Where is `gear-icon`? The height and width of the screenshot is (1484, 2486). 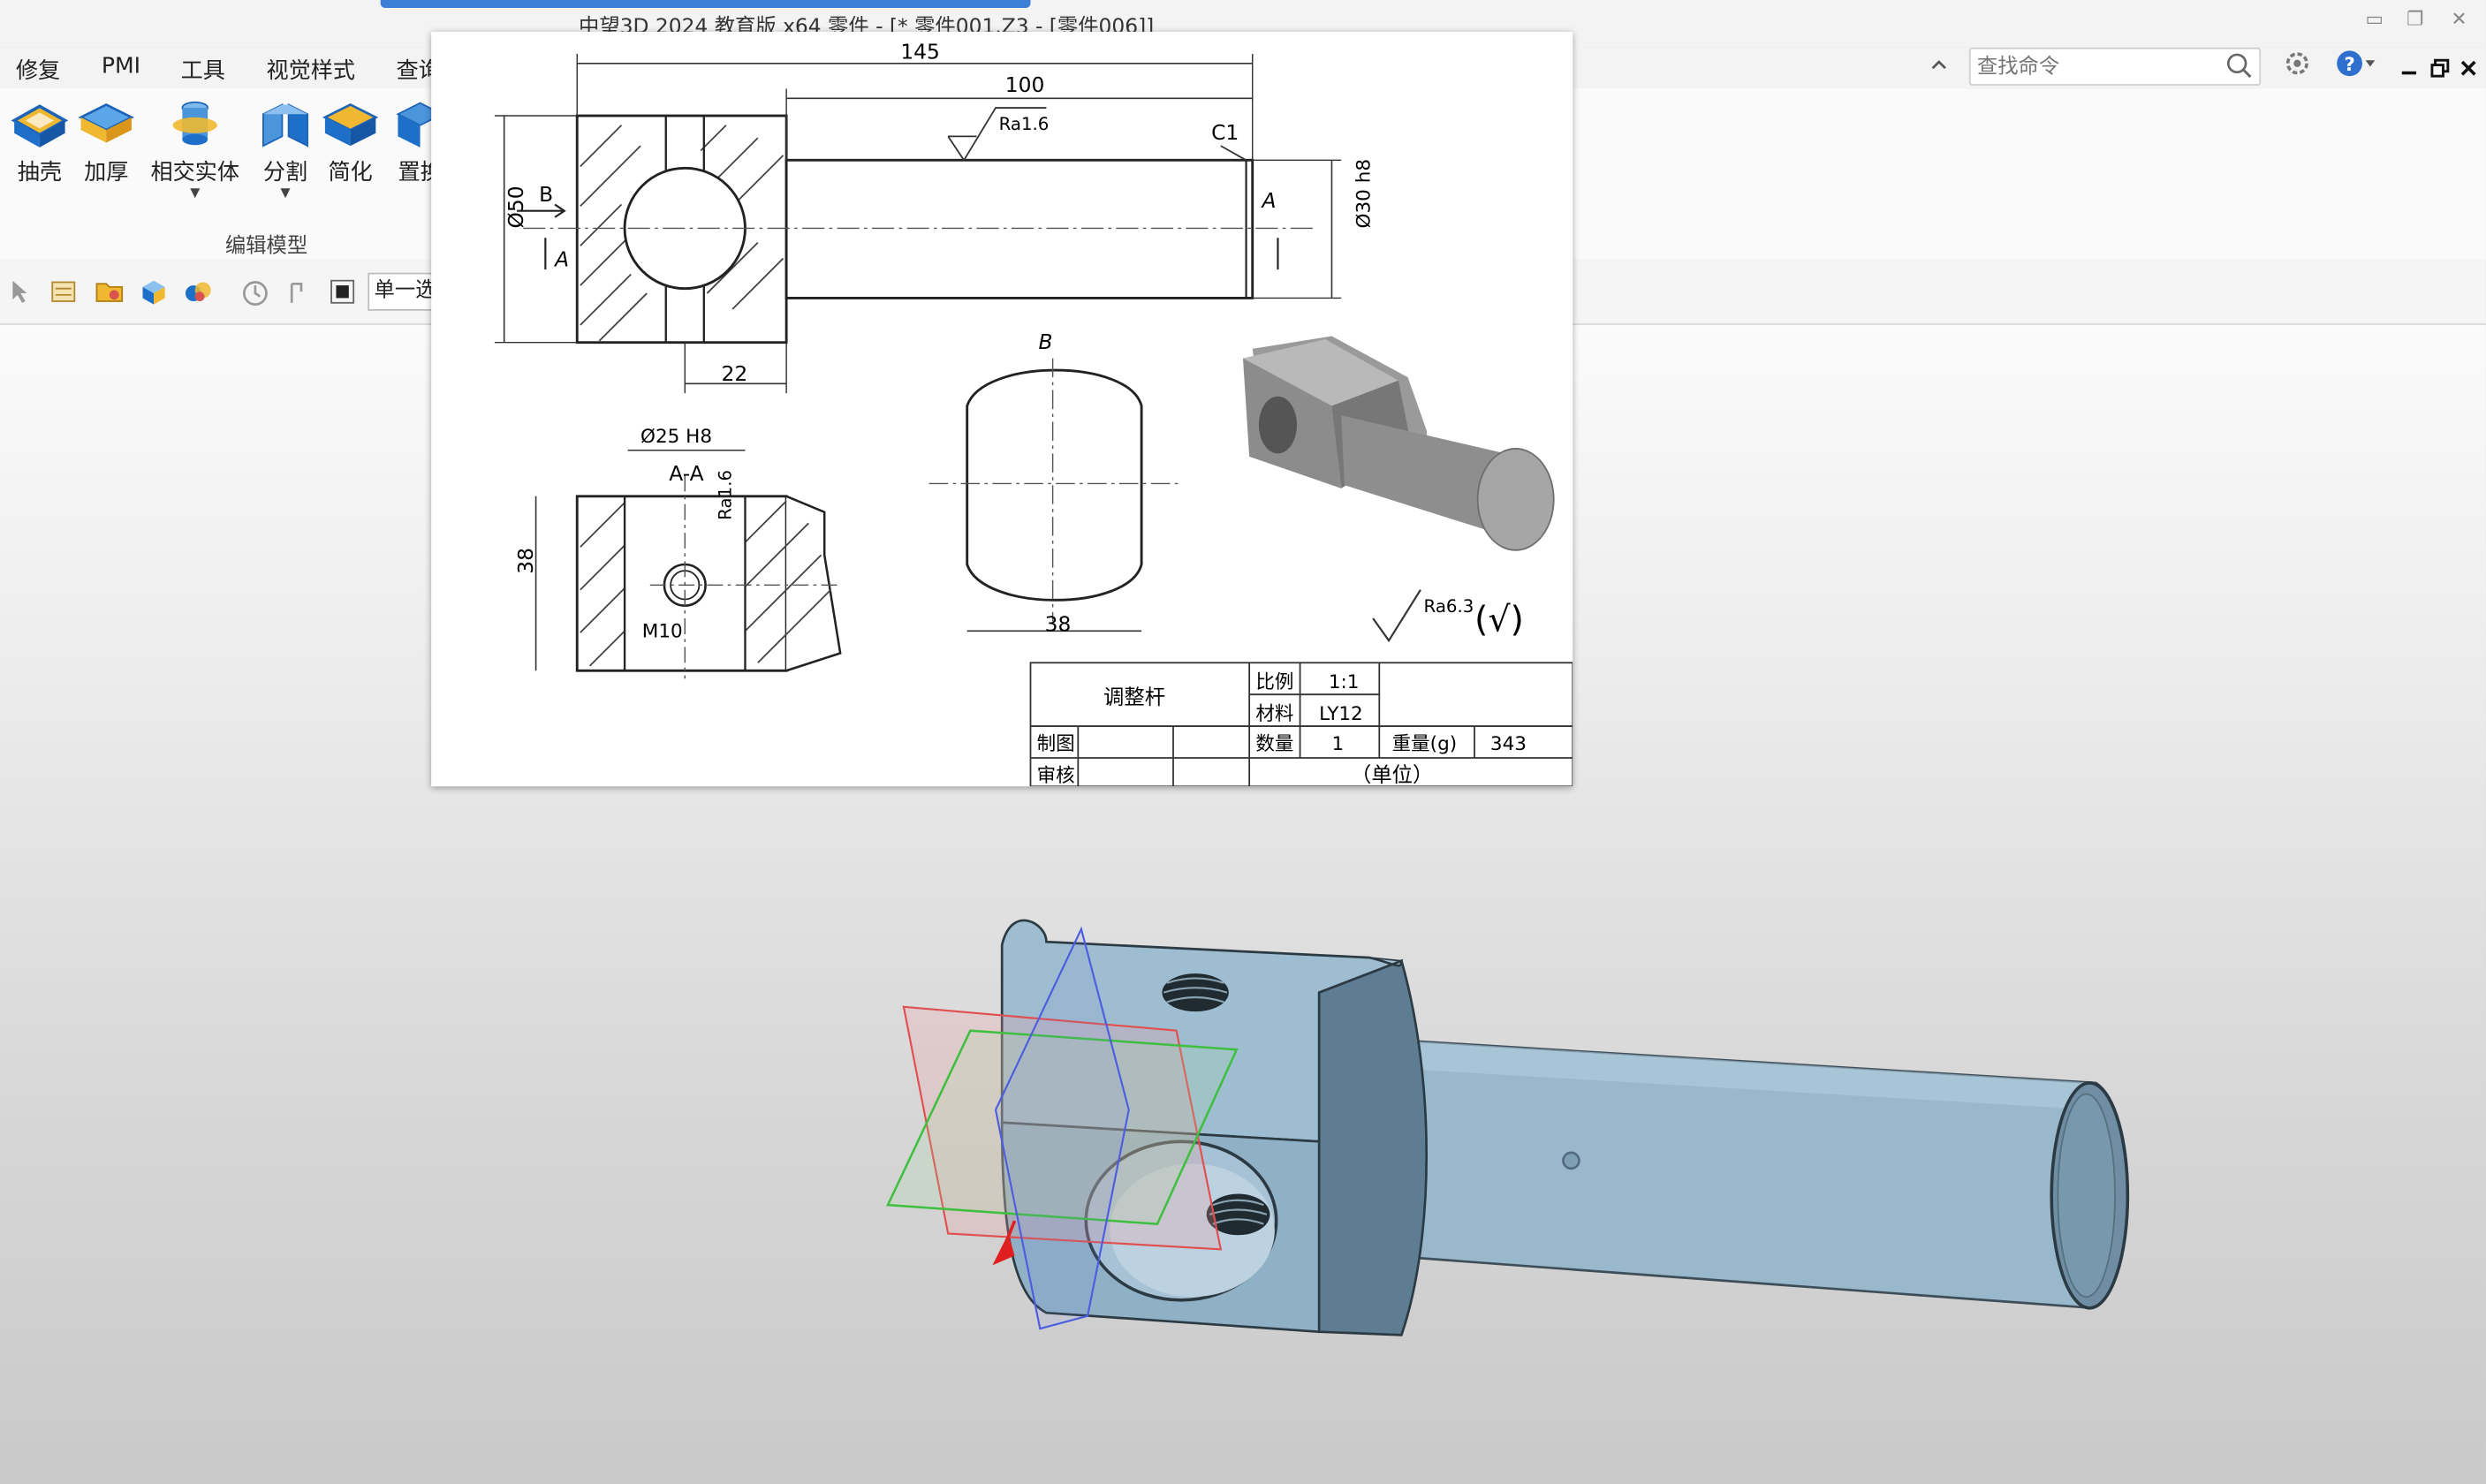
gear-icon is located at coordinates (2297, 66).